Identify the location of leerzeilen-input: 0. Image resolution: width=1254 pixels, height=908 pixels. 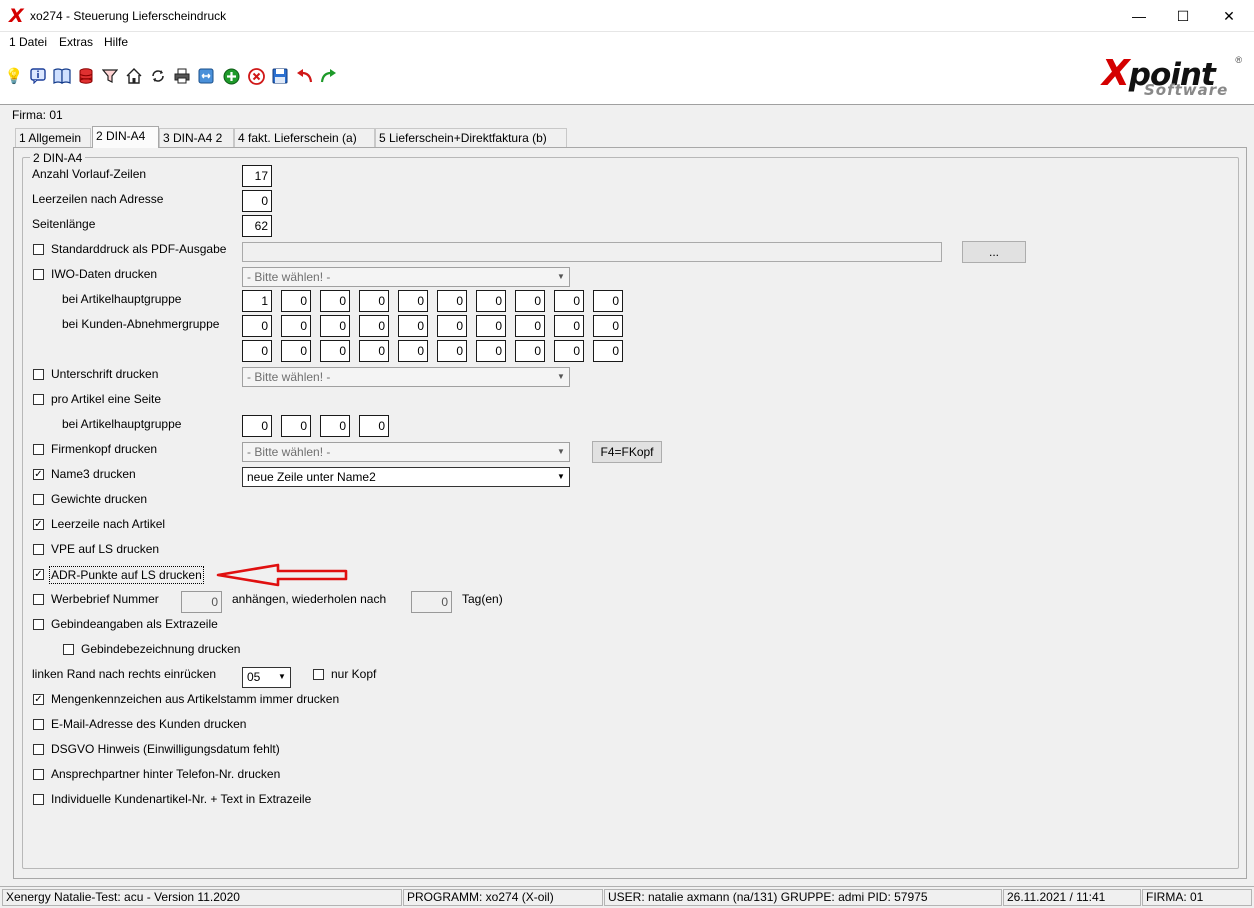
(257, 201).